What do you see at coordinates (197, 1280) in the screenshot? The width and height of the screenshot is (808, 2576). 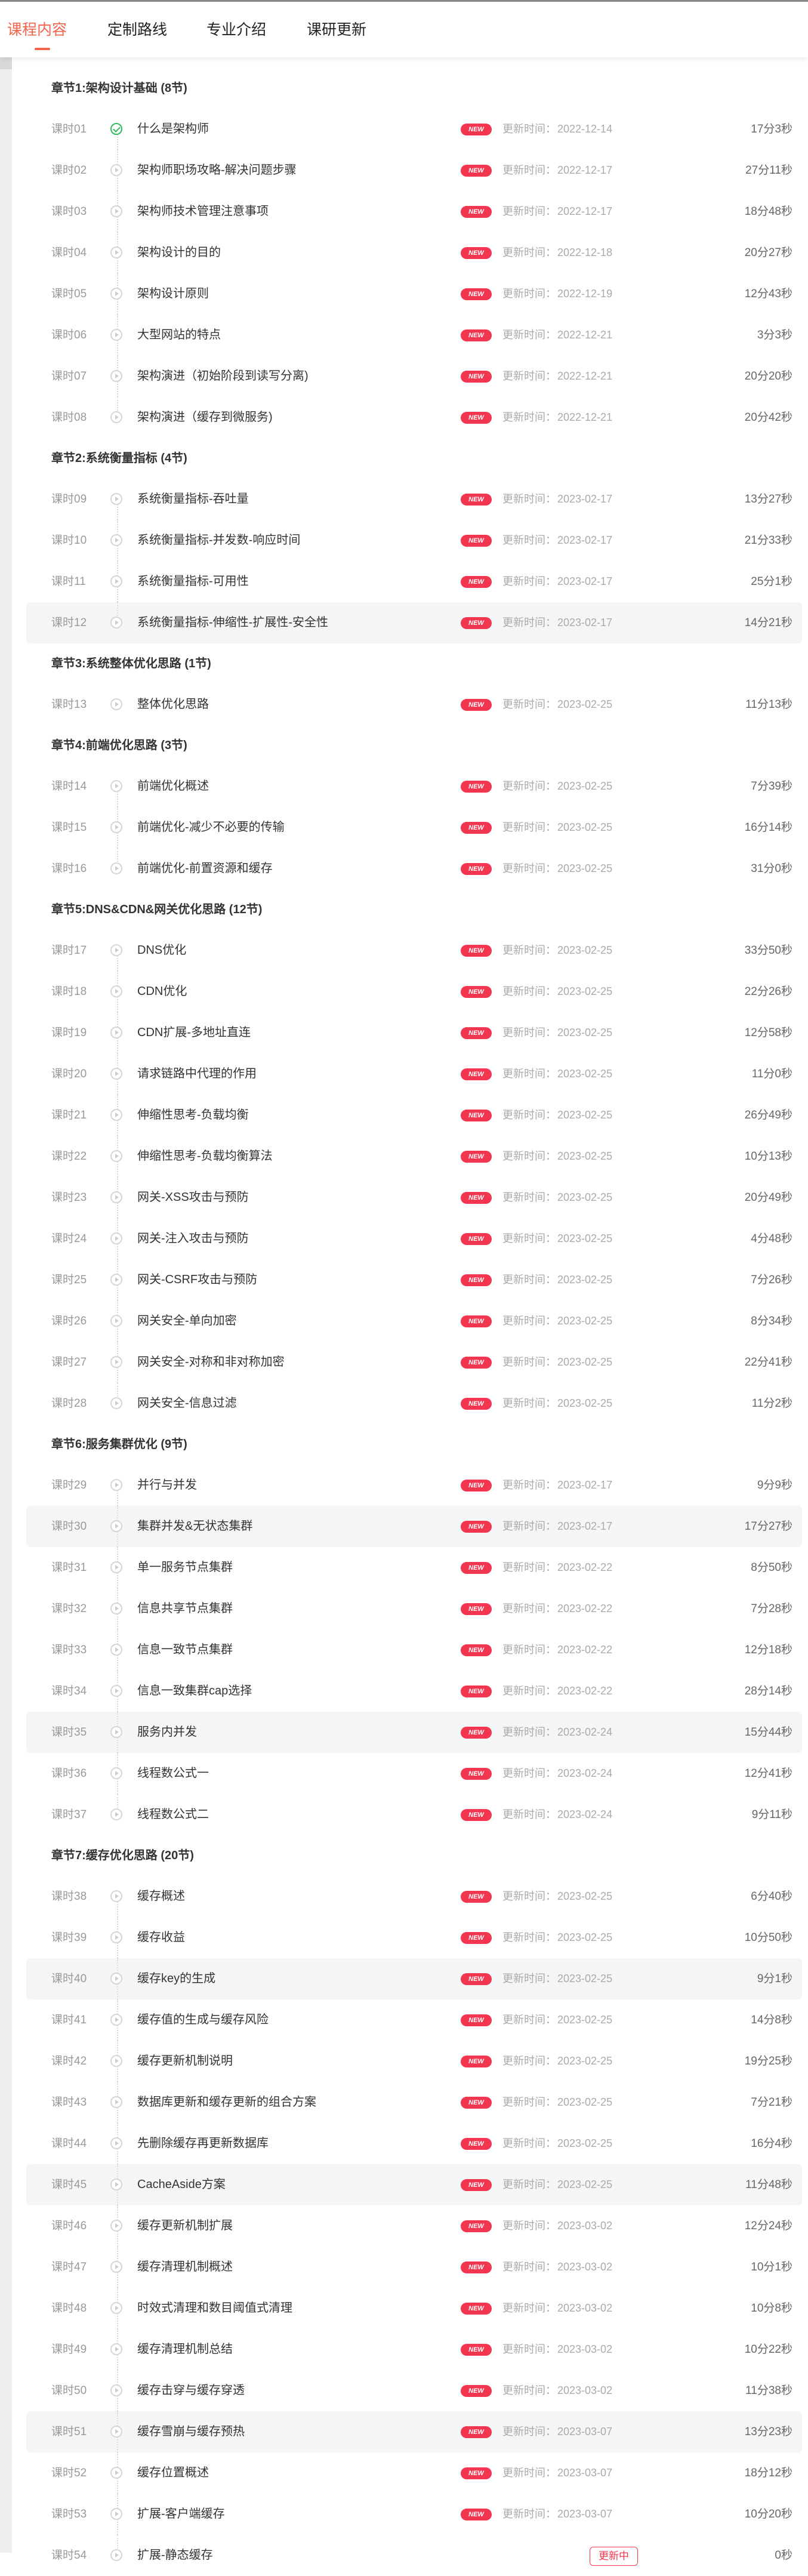 I see `lesson-title: 网关-CSRF攻击与预防` at bounding box center [197, 1280].